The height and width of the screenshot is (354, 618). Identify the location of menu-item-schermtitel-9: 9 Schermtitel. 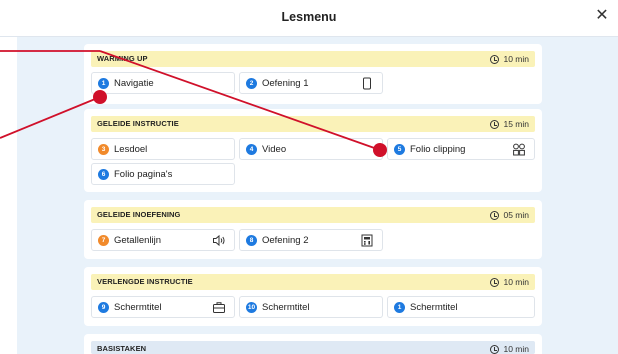
(163, 307).